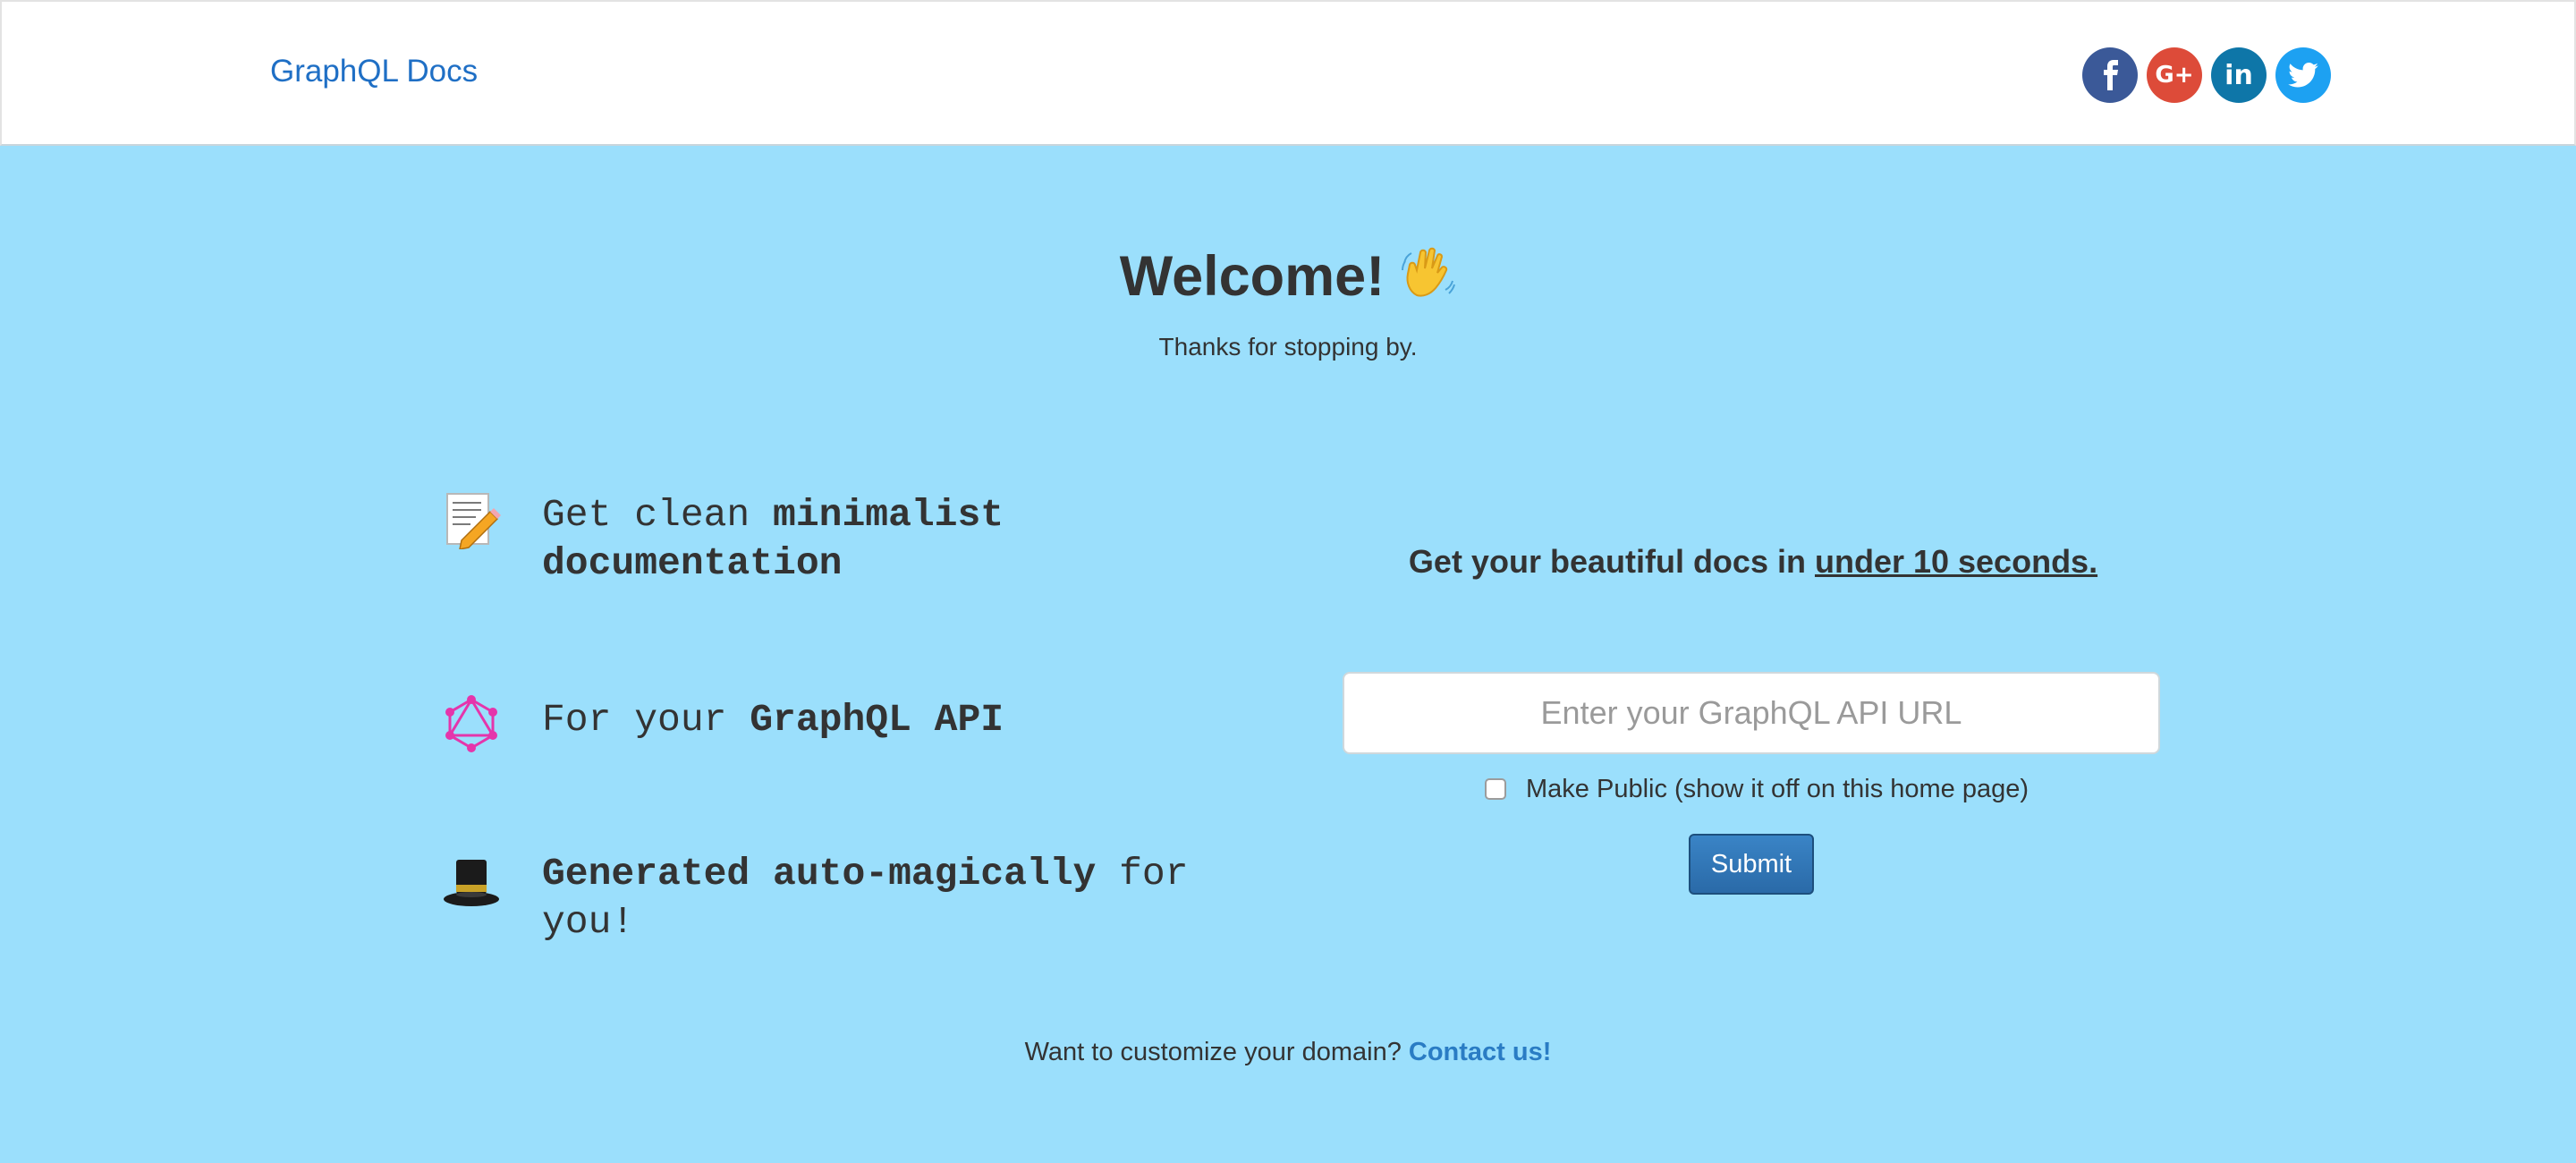 This screenshot has width=2576, height=1163. Describe the element at coordinates (471, 884) in the screenshot. I see `top-hat-icon` at that location.